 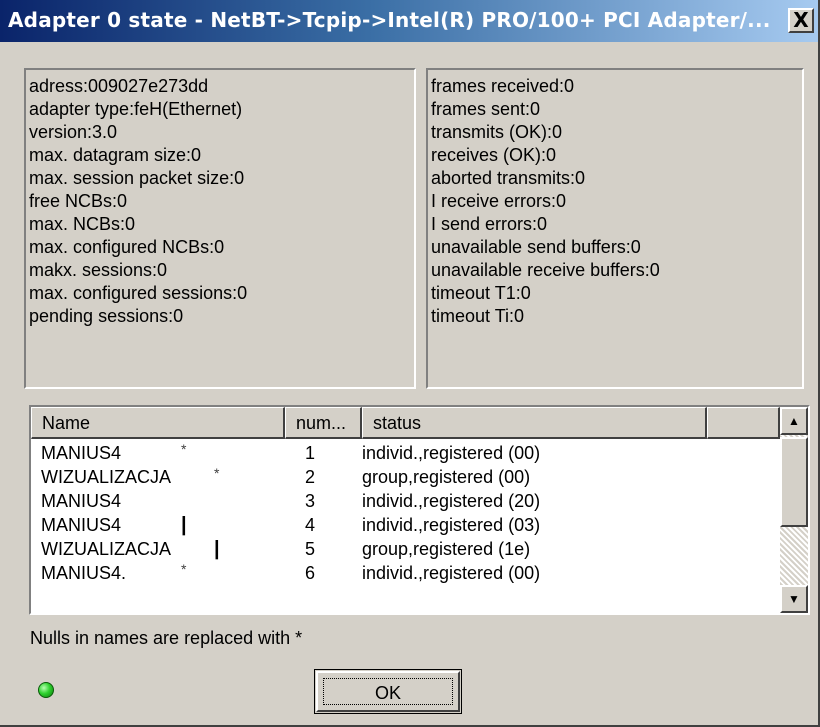 What do you see at coordinates (494, 155) in the screenshot?
I see `statistics-line: receives (OK):0` at bounding box center [494, 155].